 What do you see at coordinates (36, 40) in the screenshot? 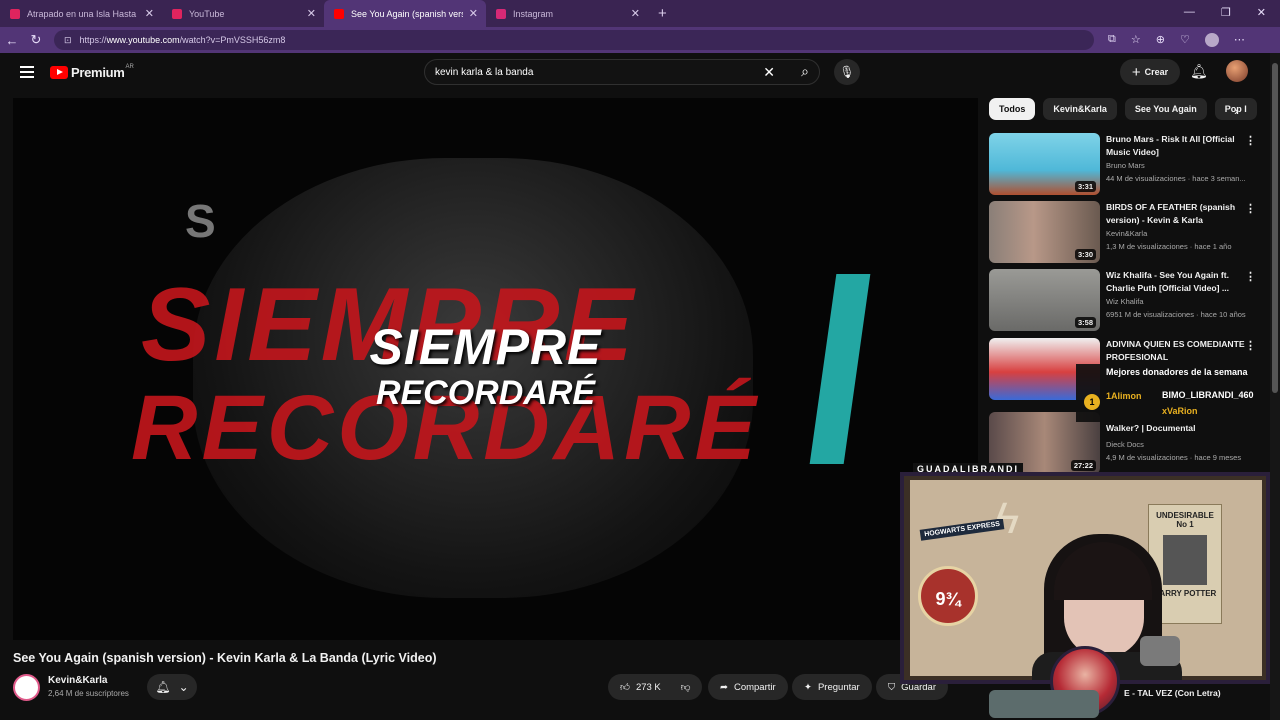
I see `reload-icon: ↻` at bounding box center [36, 40].